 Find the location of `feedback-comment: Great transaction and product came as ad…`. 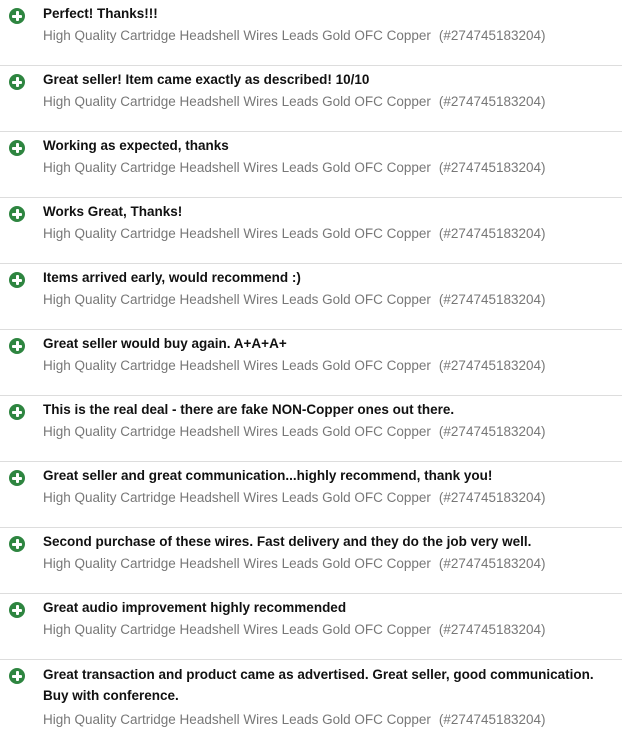

feedback-comment: Great transaction and product came as ad… is located at coordinates (318, 685).